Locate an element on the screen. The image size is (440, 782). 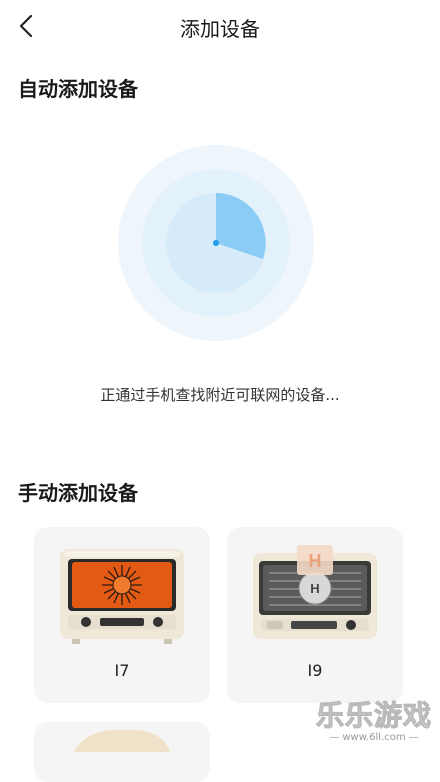
oven-icon is located at coordinates (122, 740).